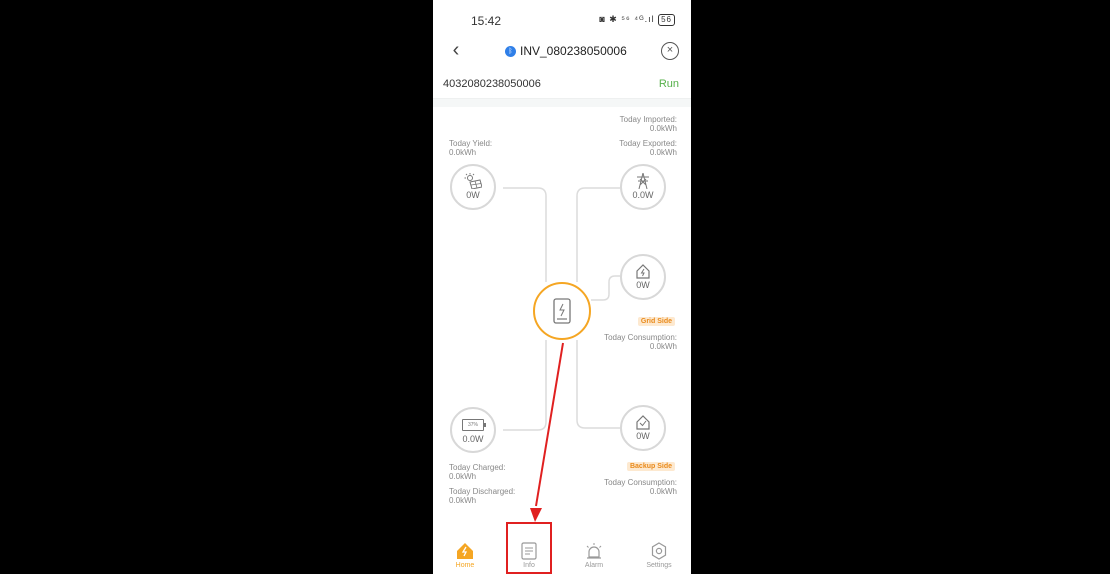  I want to click on gear-icon, so click(659, 551).